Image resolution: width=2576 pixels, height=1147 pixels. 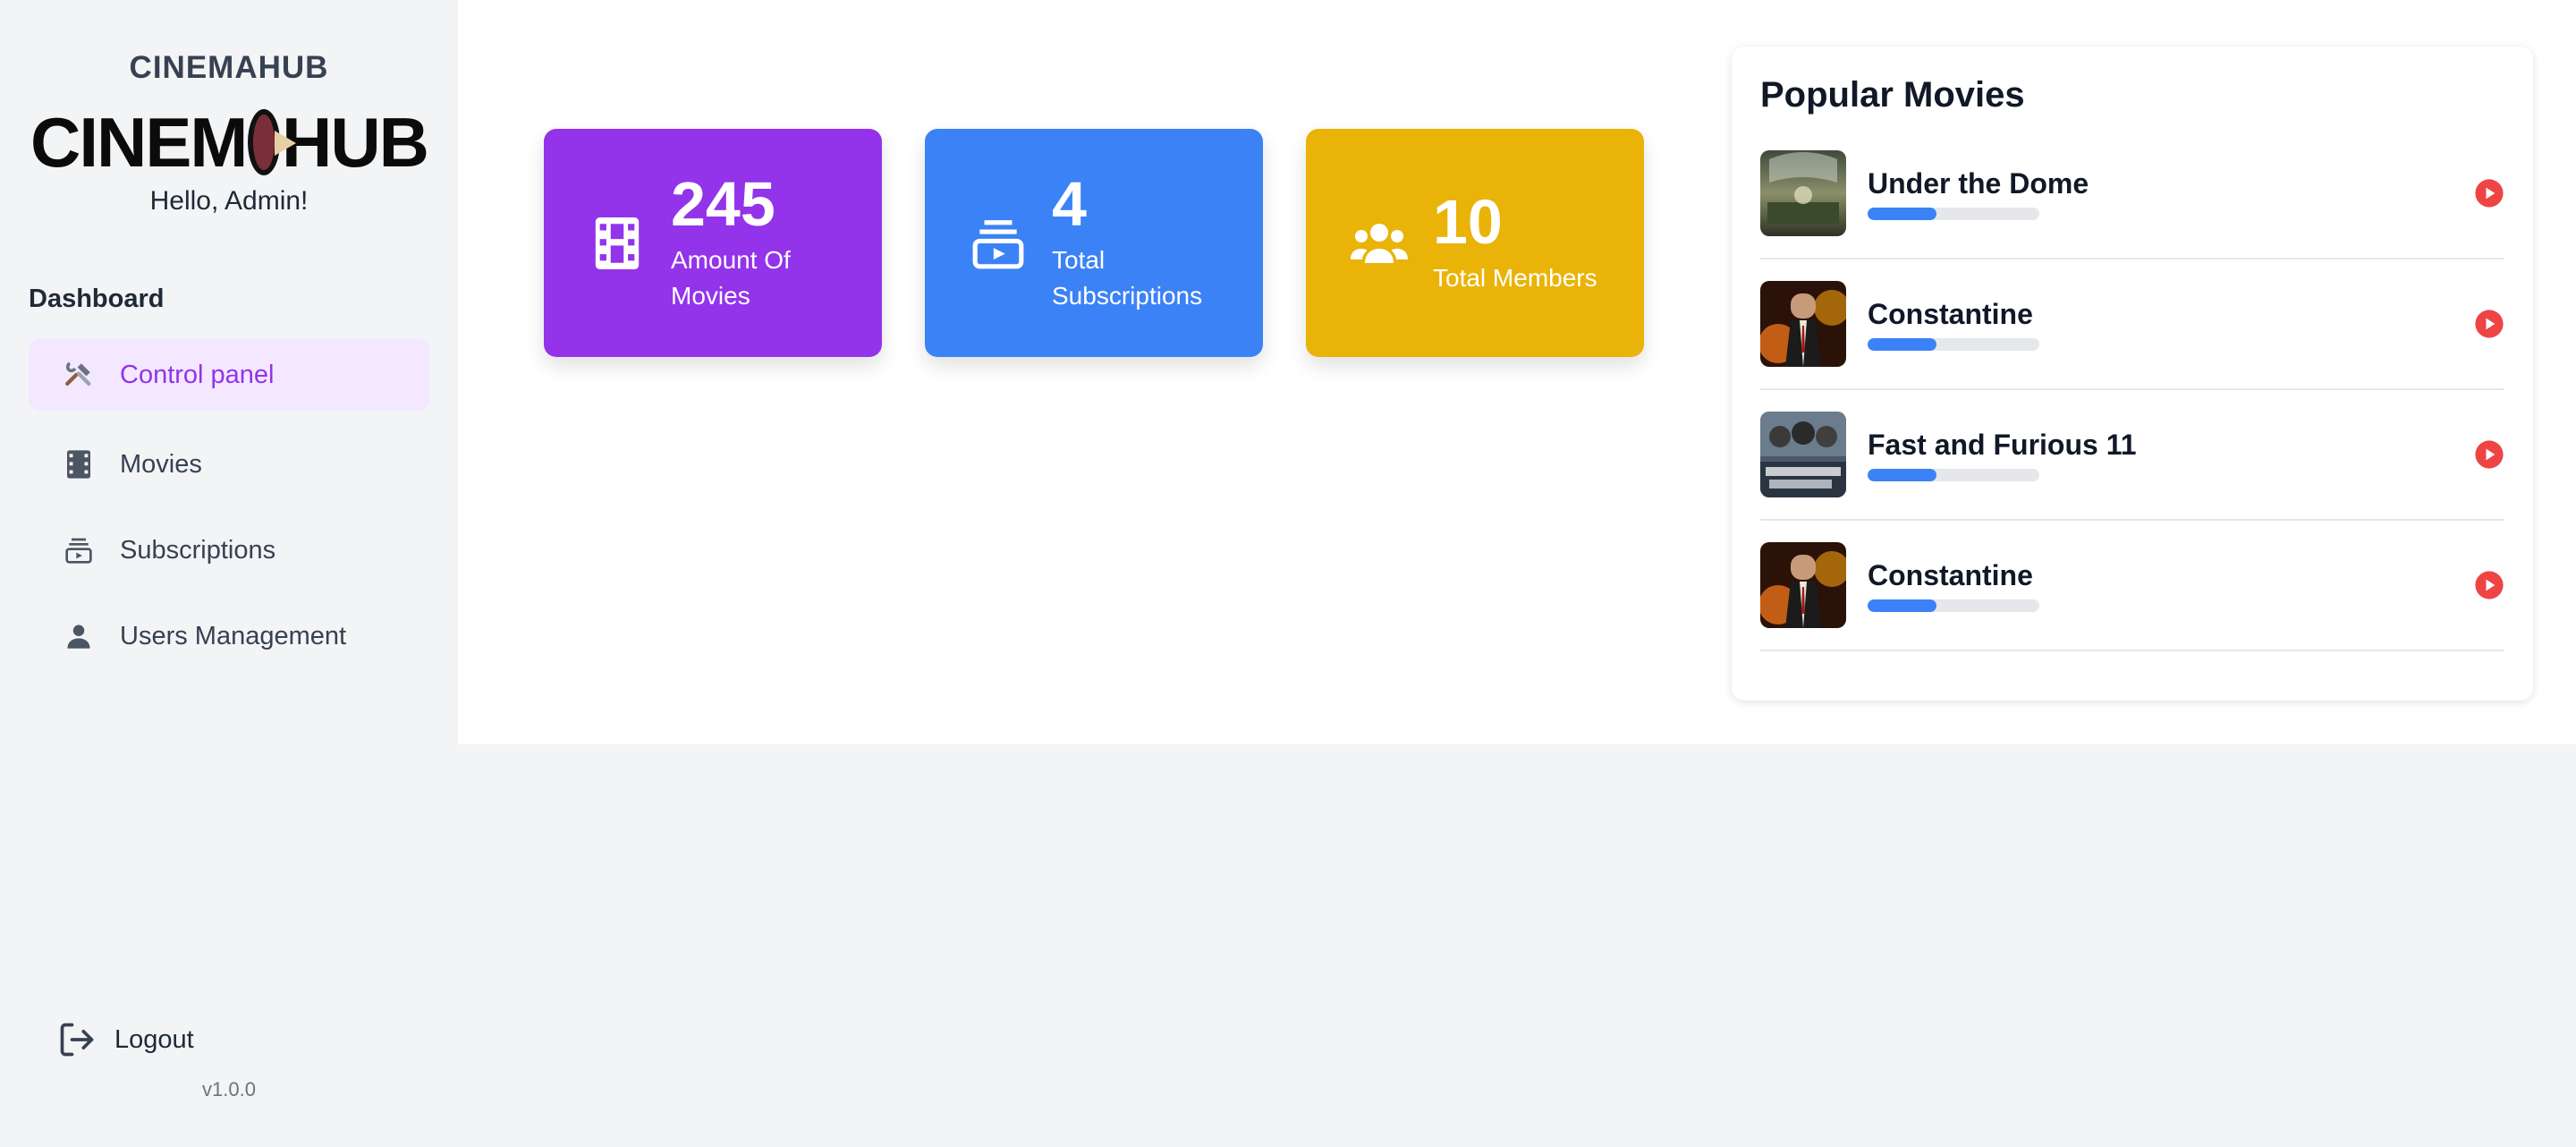 I want to click on logo-text-right: HUB, so click(x=355, y=142).